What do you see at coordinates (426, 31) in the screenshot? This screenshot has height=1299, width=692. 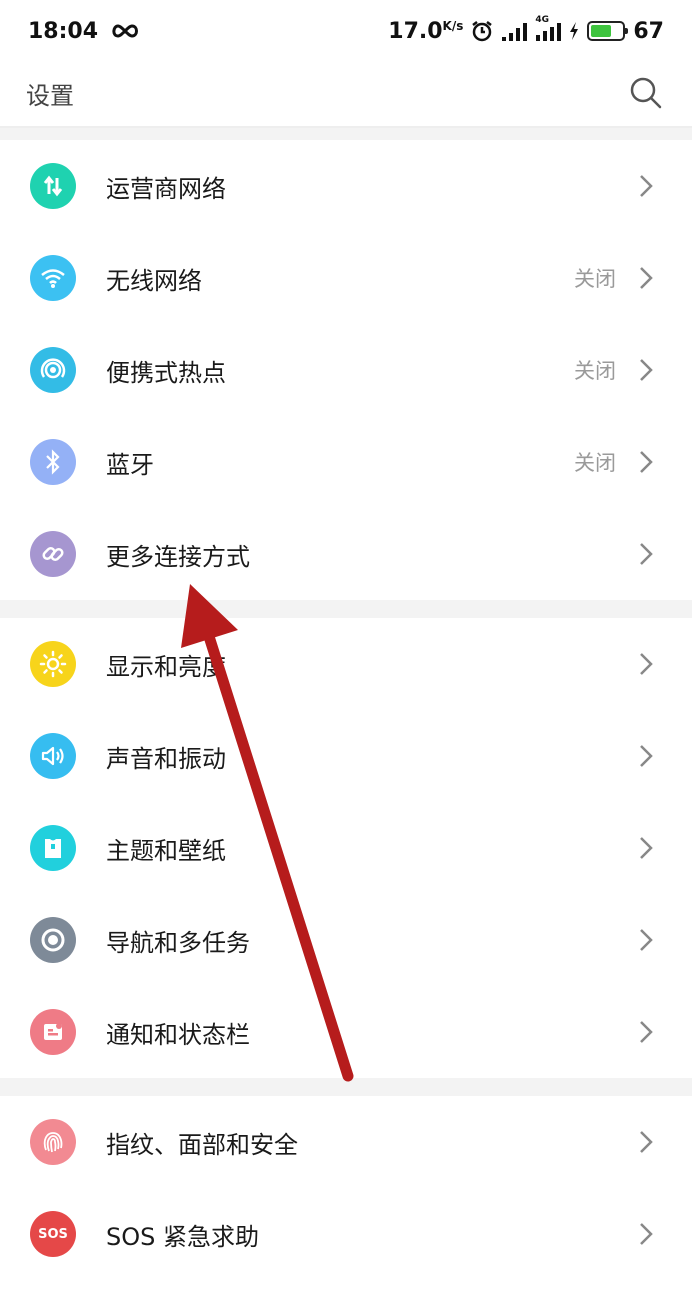 I see `network-speed: 17.0K/s` at bounding box center [426, 31].